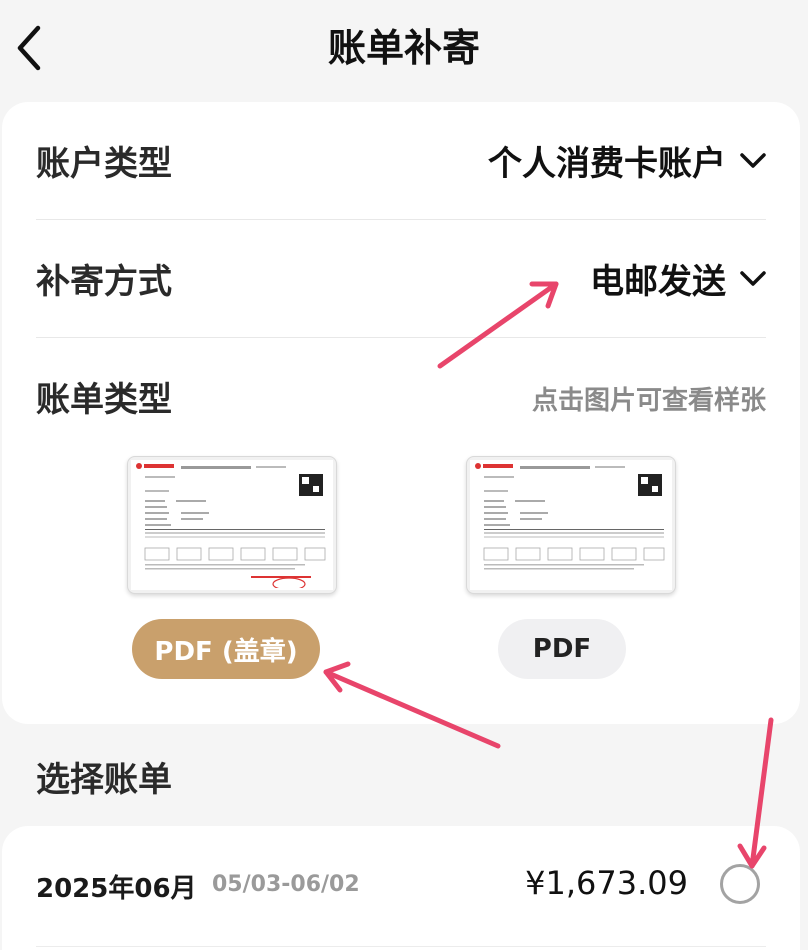 This screenshot has width=808, height=950. I want to click on pdf-option: PDF, so click(562, 649).